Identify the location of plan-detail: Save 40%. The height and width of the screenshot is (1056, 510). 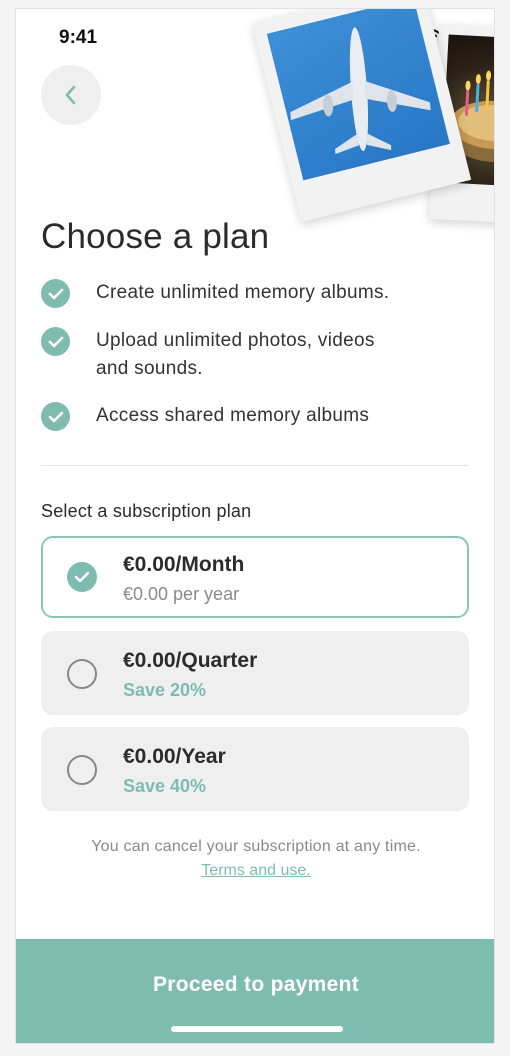
(165, 786).